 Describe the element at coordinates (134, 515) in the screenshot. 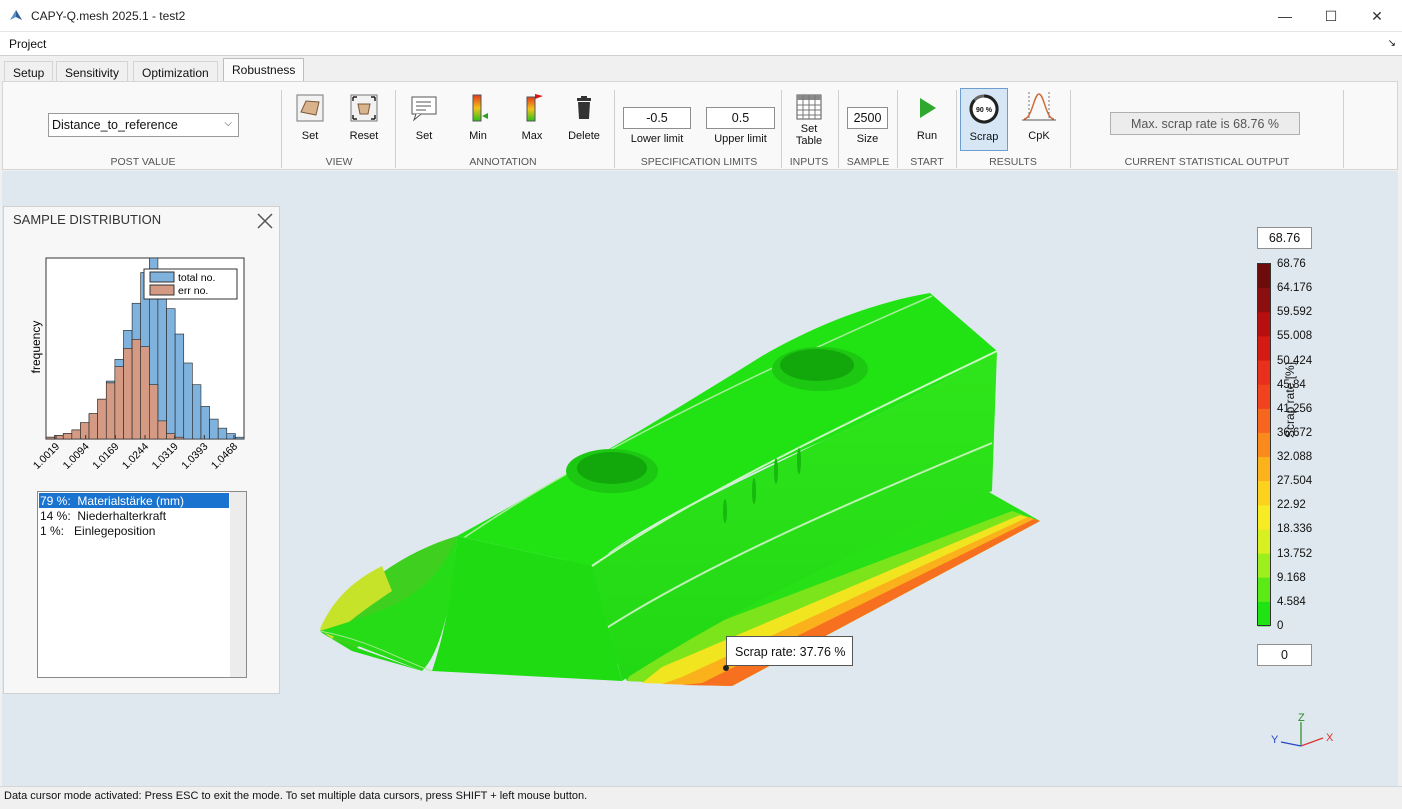

I see `factor-item-niederhalterkraft: 14 %: Niederhalterkraft` at that location.